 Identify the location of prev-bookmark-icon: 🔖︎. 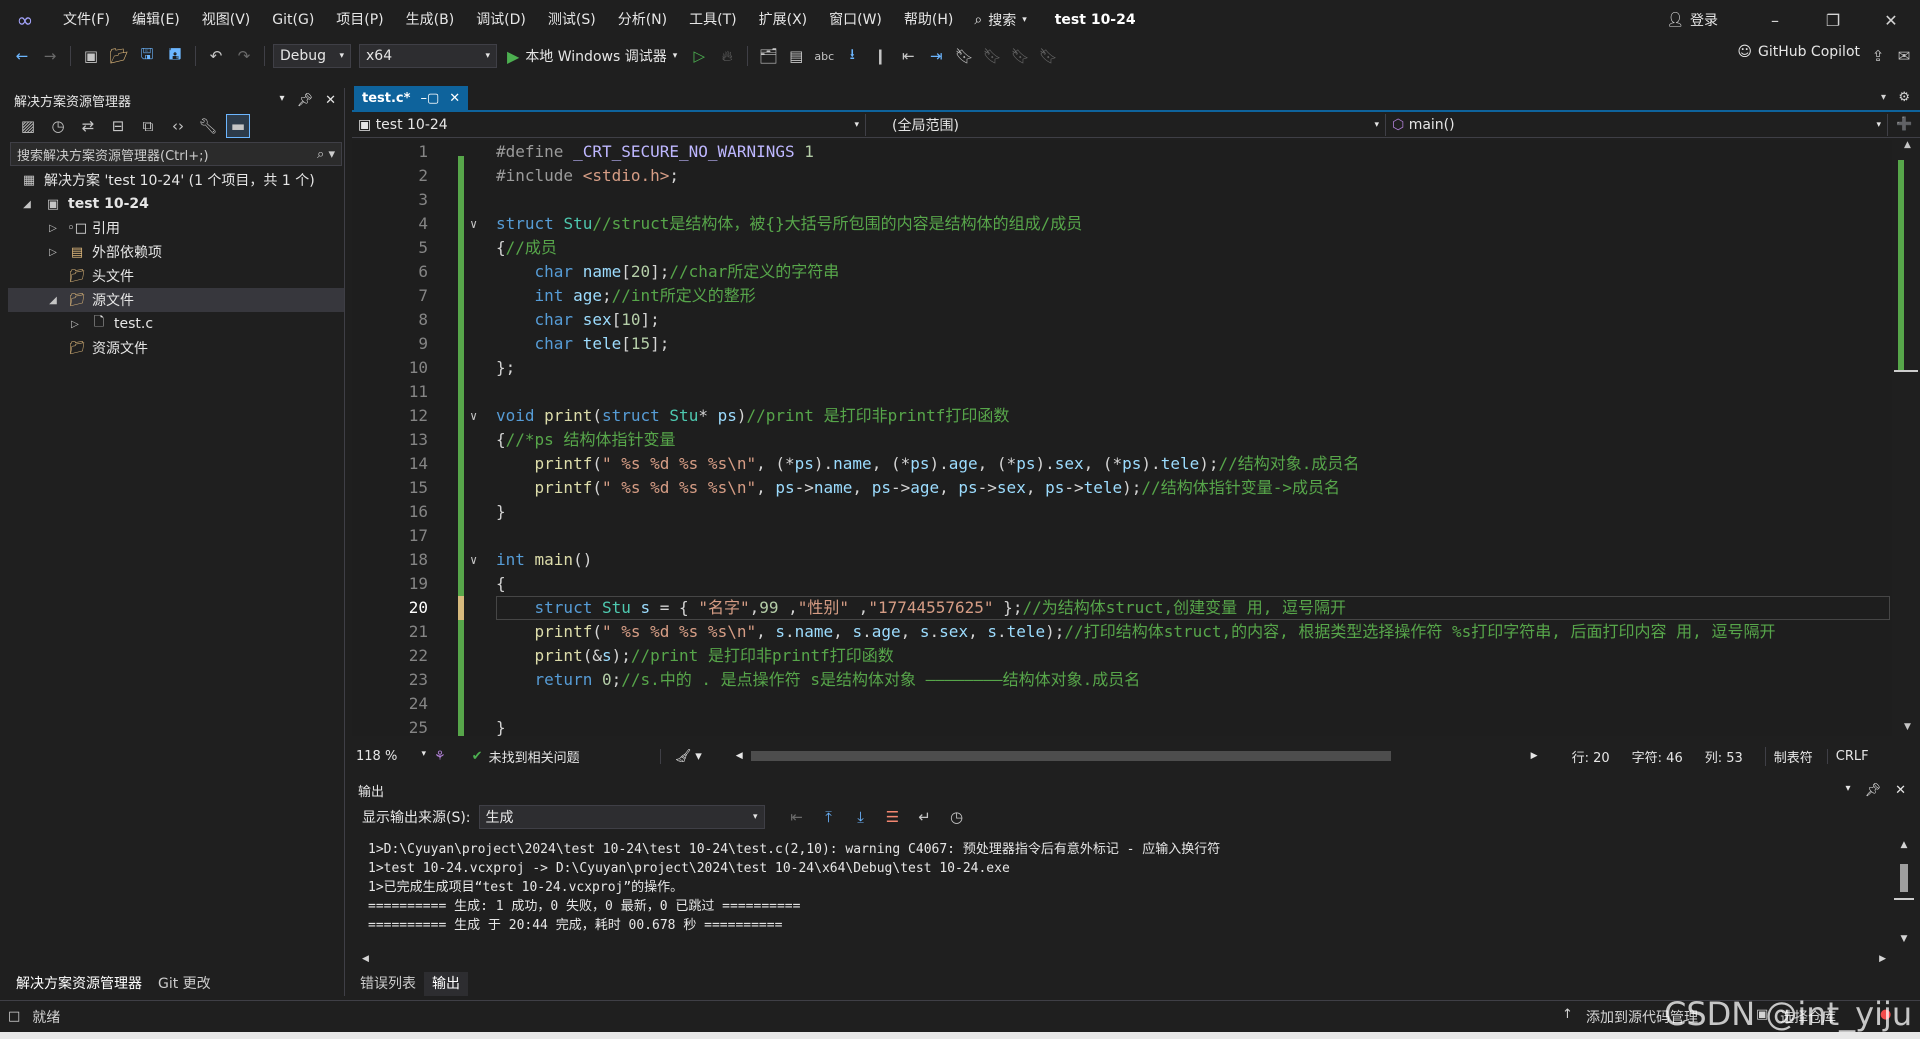
(992, 56).